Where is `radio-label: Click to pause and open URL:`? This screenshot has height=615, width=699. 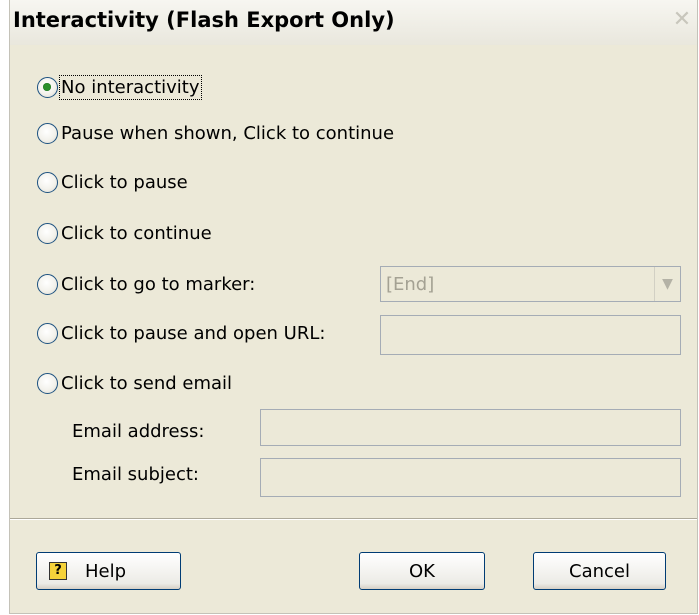 radio-label: Click to pause and open URL: is located at coordinates (193, 333).